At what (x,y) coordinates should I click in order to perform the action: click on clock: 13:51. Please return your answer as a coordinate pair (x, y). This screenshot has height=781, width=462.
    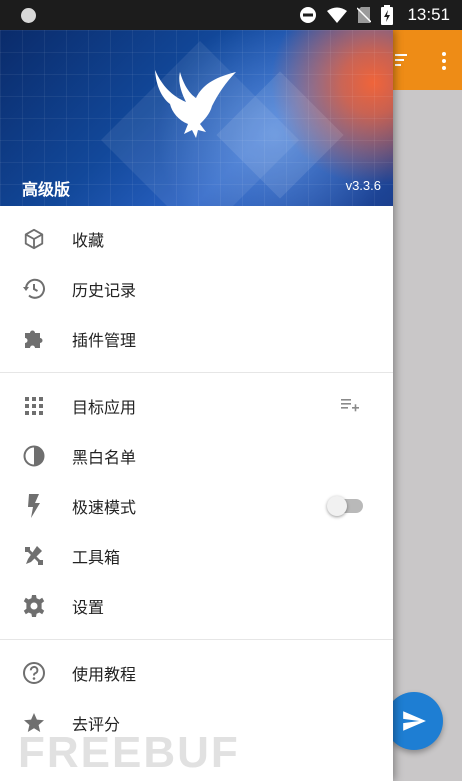
    Looking at the image, I should click on (428, 14).